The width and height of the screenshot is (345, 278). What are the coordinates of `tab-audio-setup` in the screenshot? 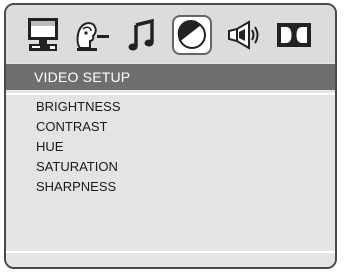 It's located at (143, 35).